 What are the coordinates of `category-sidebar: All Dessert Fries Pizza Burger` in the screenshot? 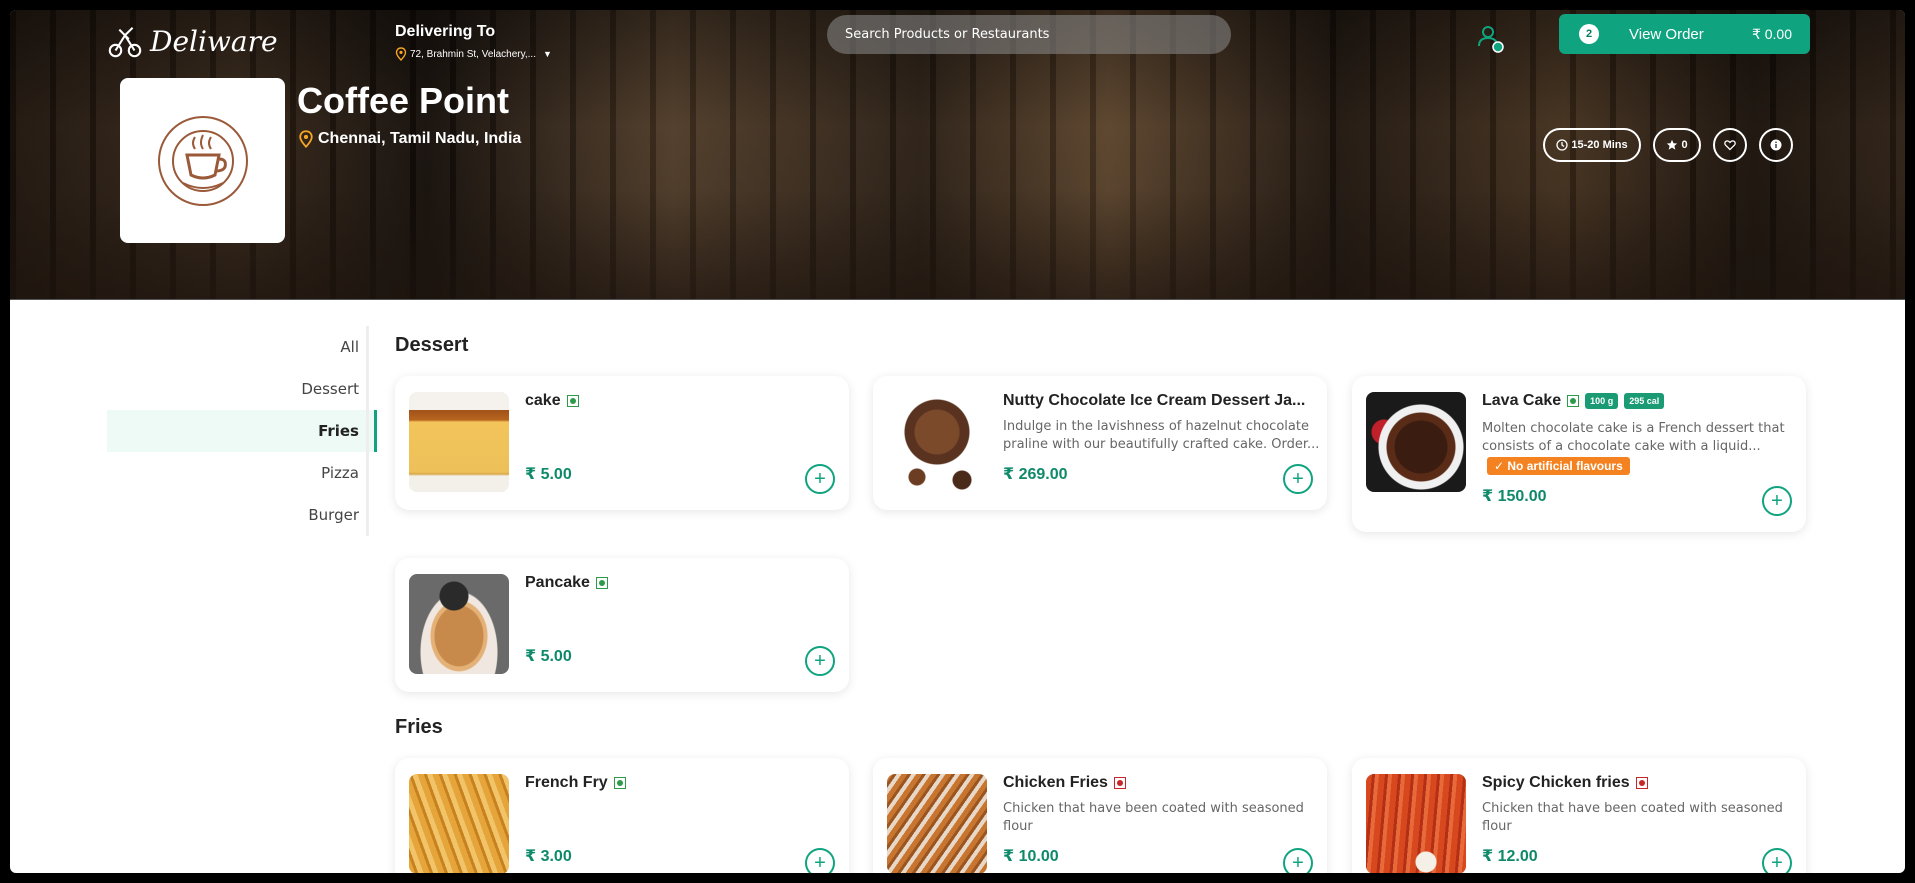 It's located at (242, 431).